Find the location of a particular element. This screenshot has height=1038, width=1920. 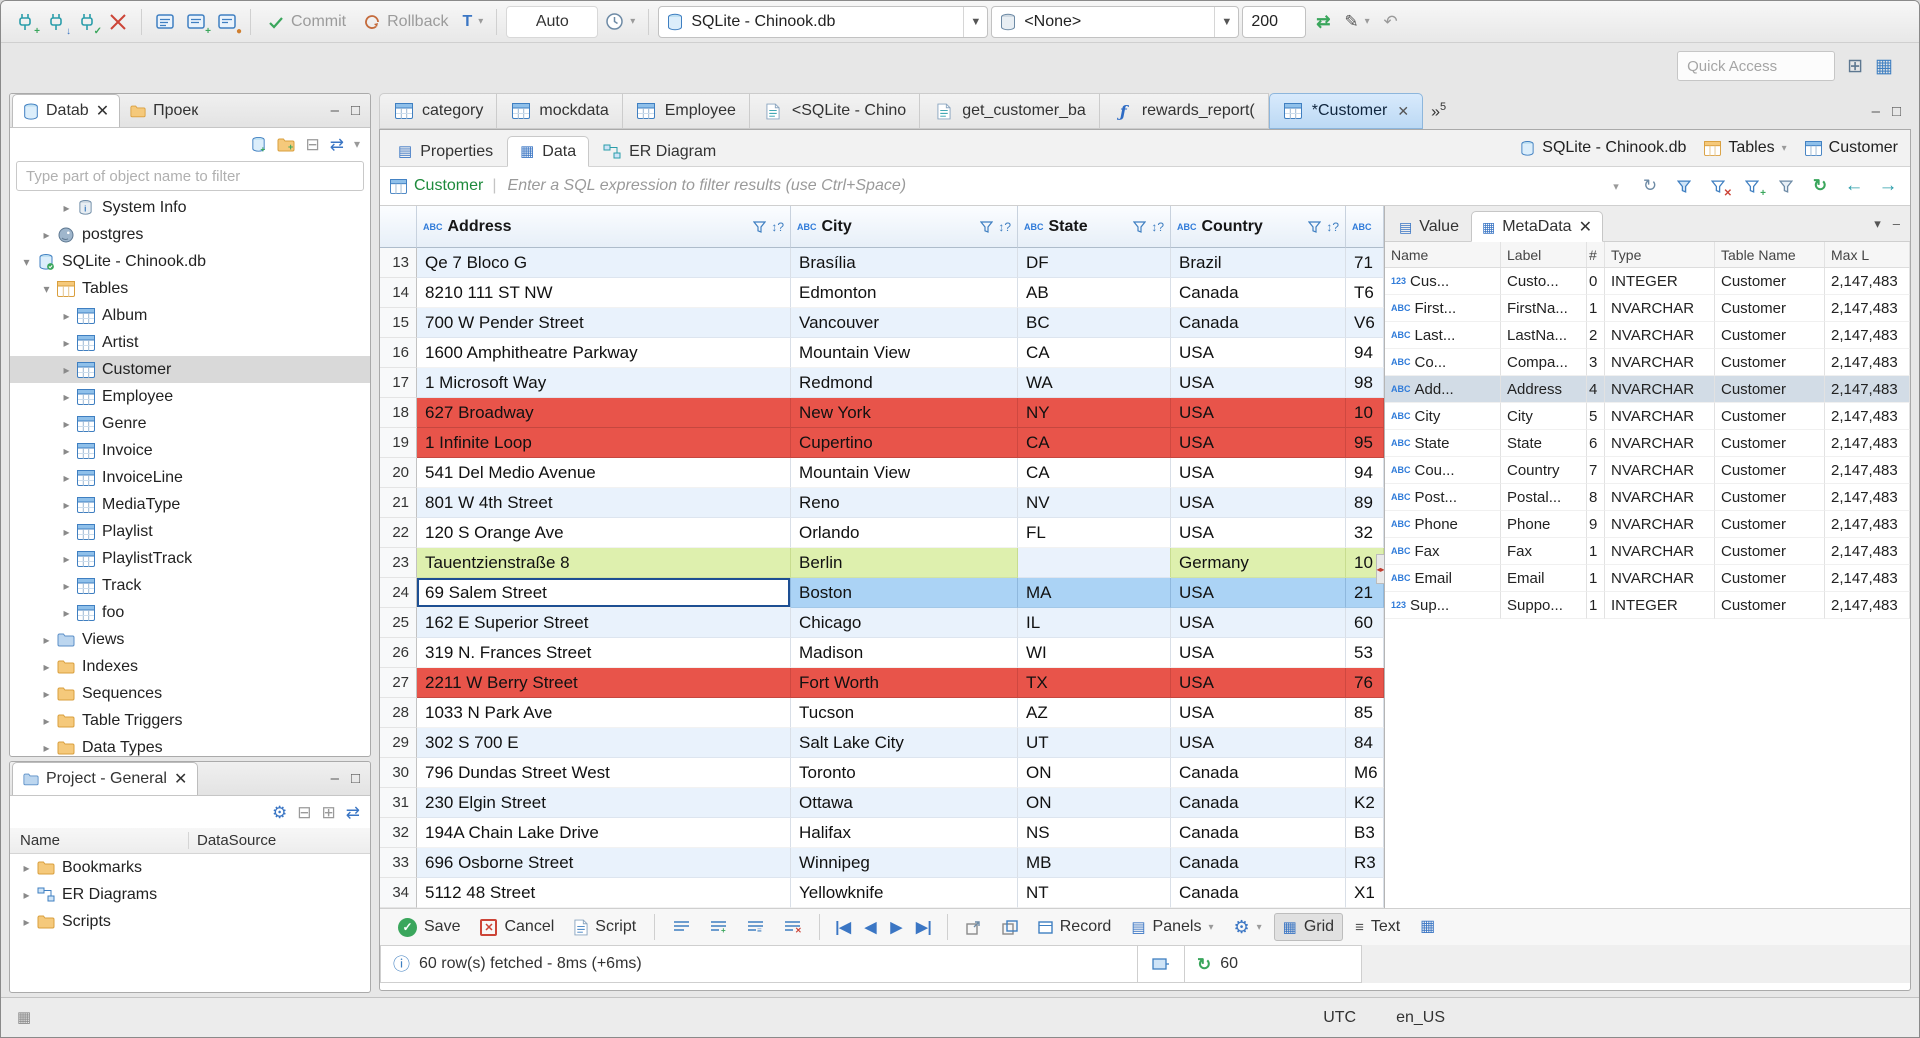

meta-label-cell: State is located at coordinates (1544, 443).